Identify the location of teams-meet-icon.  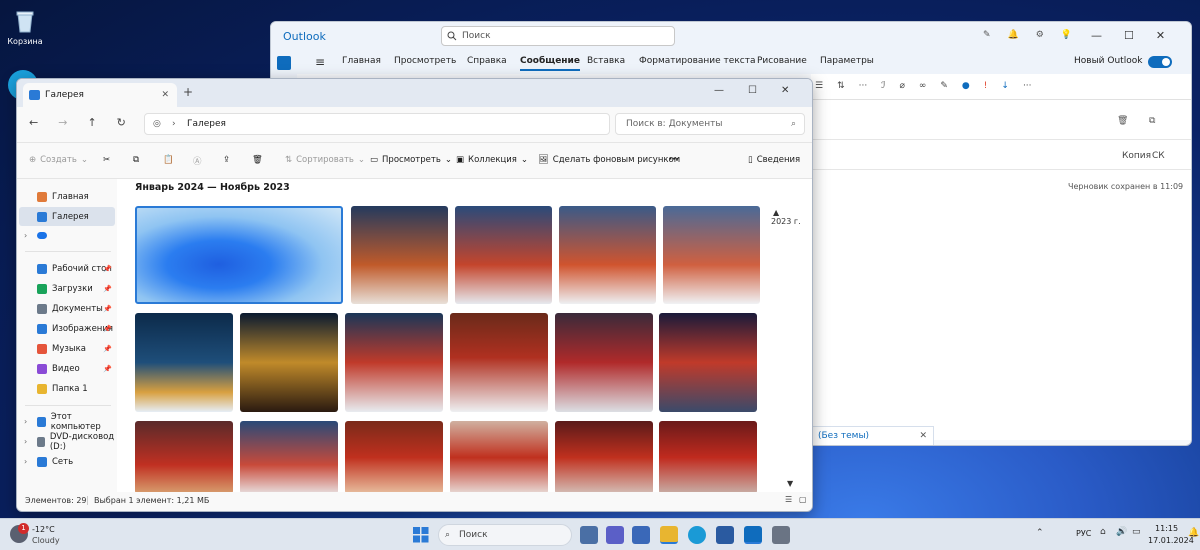
(641, 535).